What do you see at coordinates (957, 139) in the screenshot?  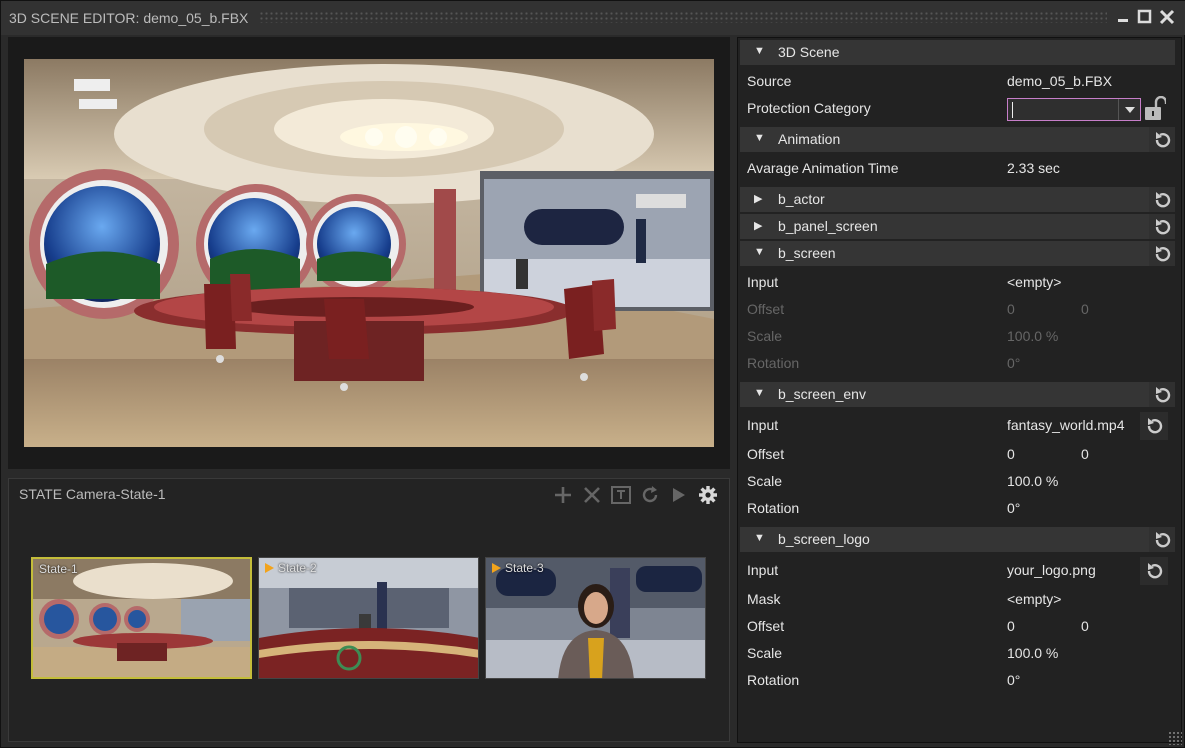 I see `section-animation: ▼ Animation` at bounding box center [957, 139].